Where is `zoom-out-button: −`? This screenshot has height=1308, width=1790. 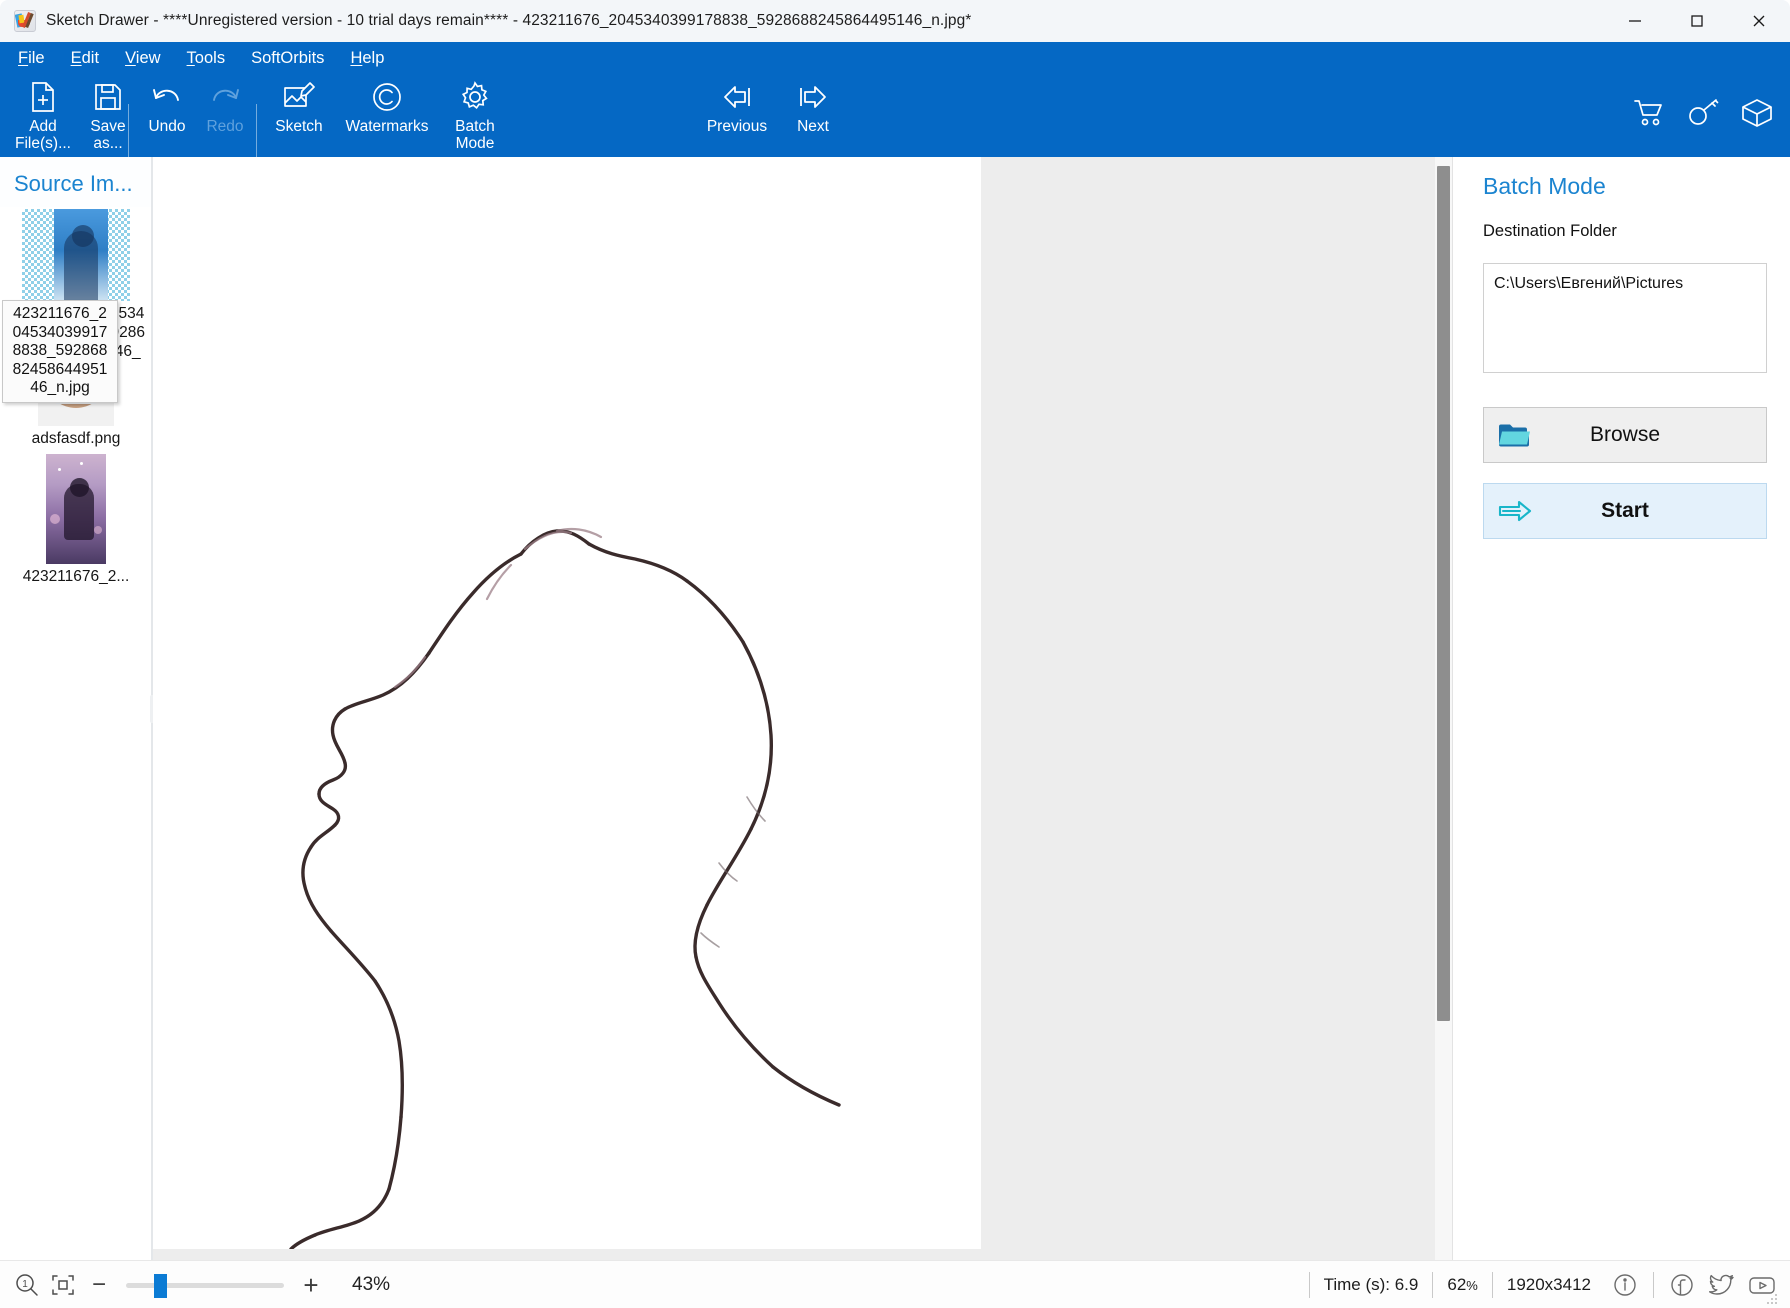 zoom-out-button: − is located at coordinates (99, 1285).